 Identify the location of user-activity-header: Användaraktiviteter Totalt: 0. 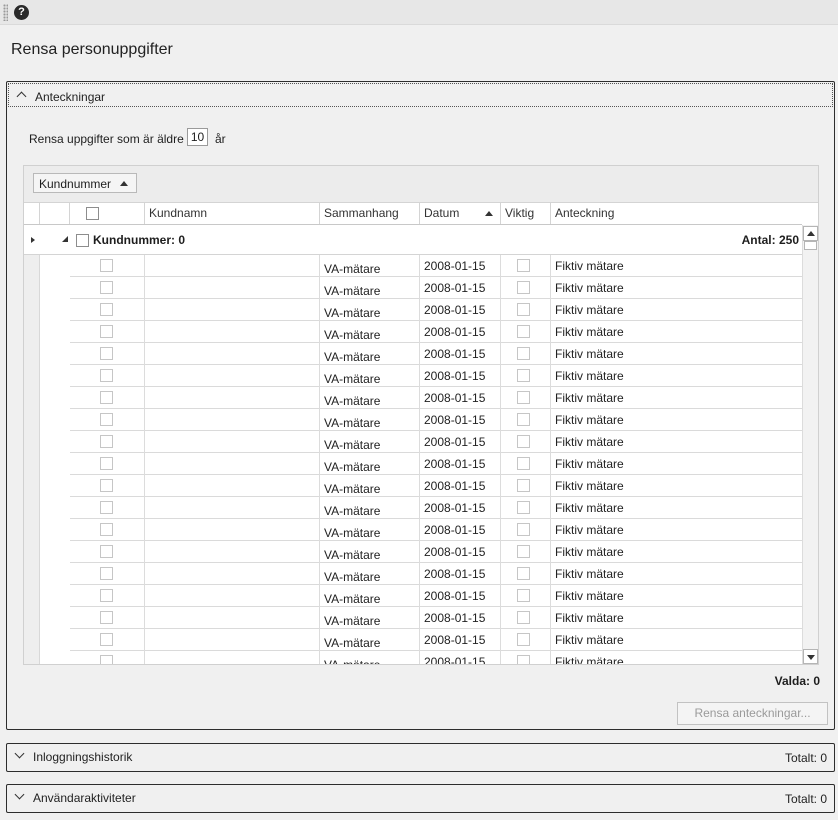
(420, 798).